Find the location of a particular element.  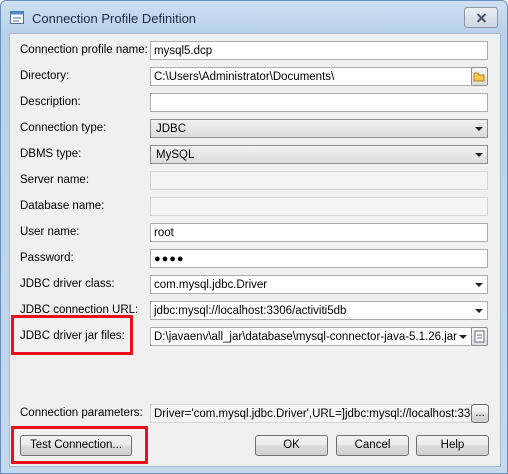

directory-input: C:\Users\Administrator\Documents\ is located at coordinates (311, 76).